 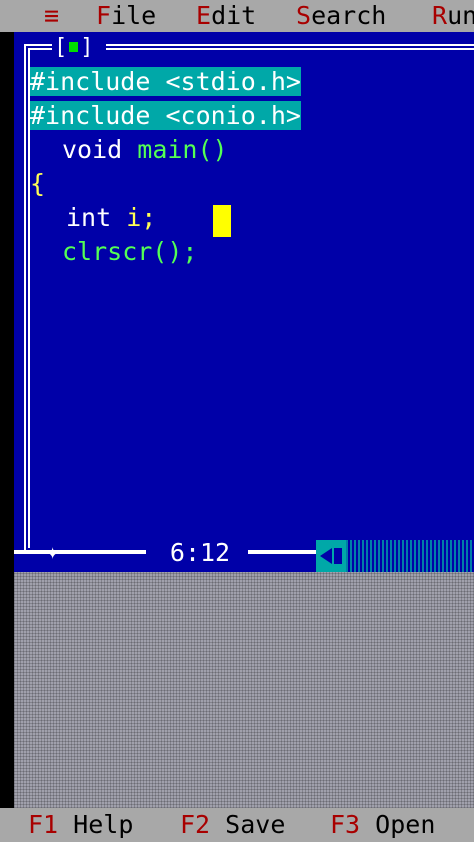 I want to click on status-bar: F1 Help F2 Save F3 Open, so click(x=237, y=825).